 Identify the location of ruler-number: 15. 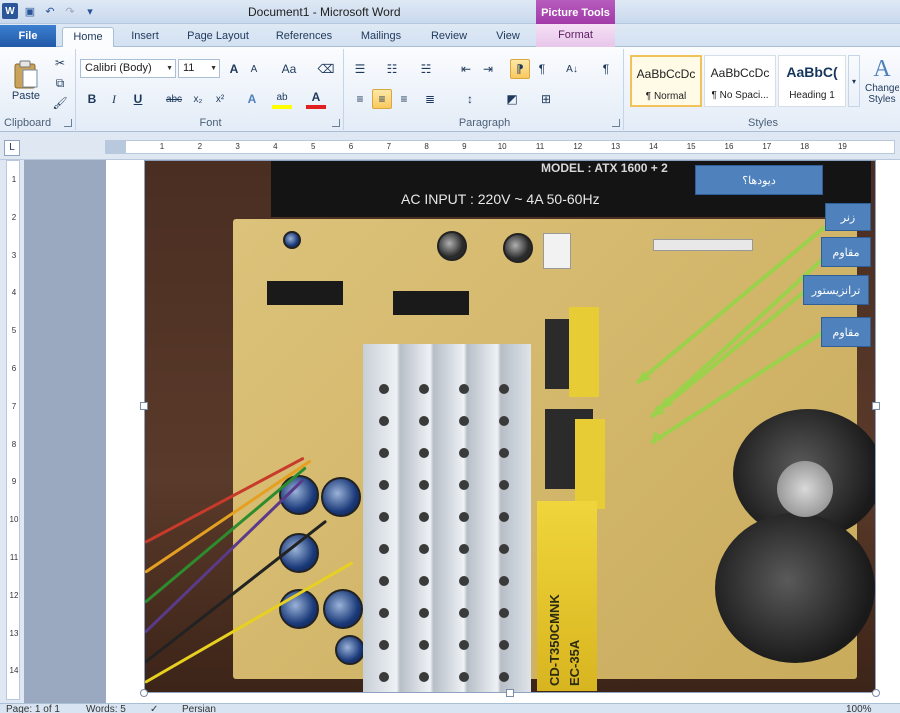
(691, 146).